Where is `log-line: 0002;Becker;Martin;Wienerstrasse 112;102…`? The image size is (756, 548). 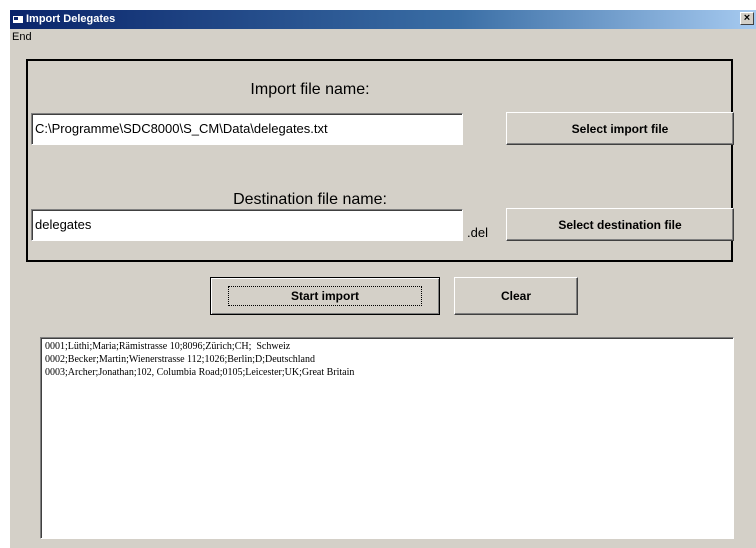
log-line: 0002;Becker;Martin;Wienerstrasse 112;102… is located at coordinates (180, 359).